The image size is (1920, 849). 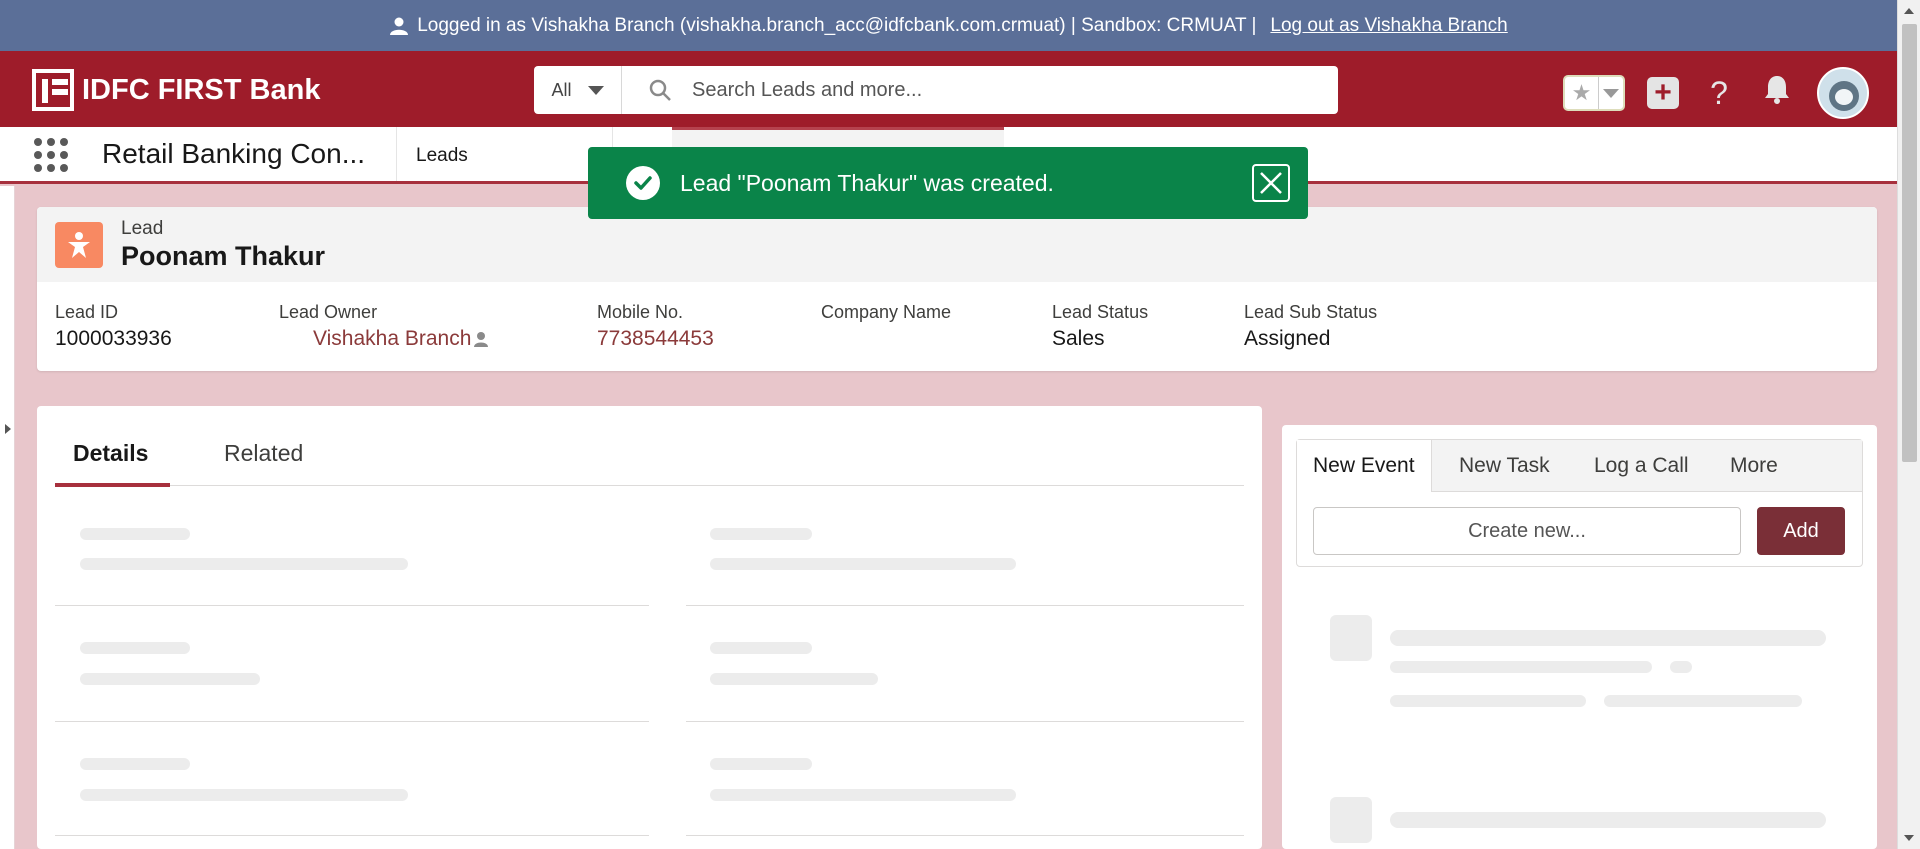 What do you see at coordinates (1843, 93) in the screenshot?
I see `user-avatar` at bounding box center [1843, 93].